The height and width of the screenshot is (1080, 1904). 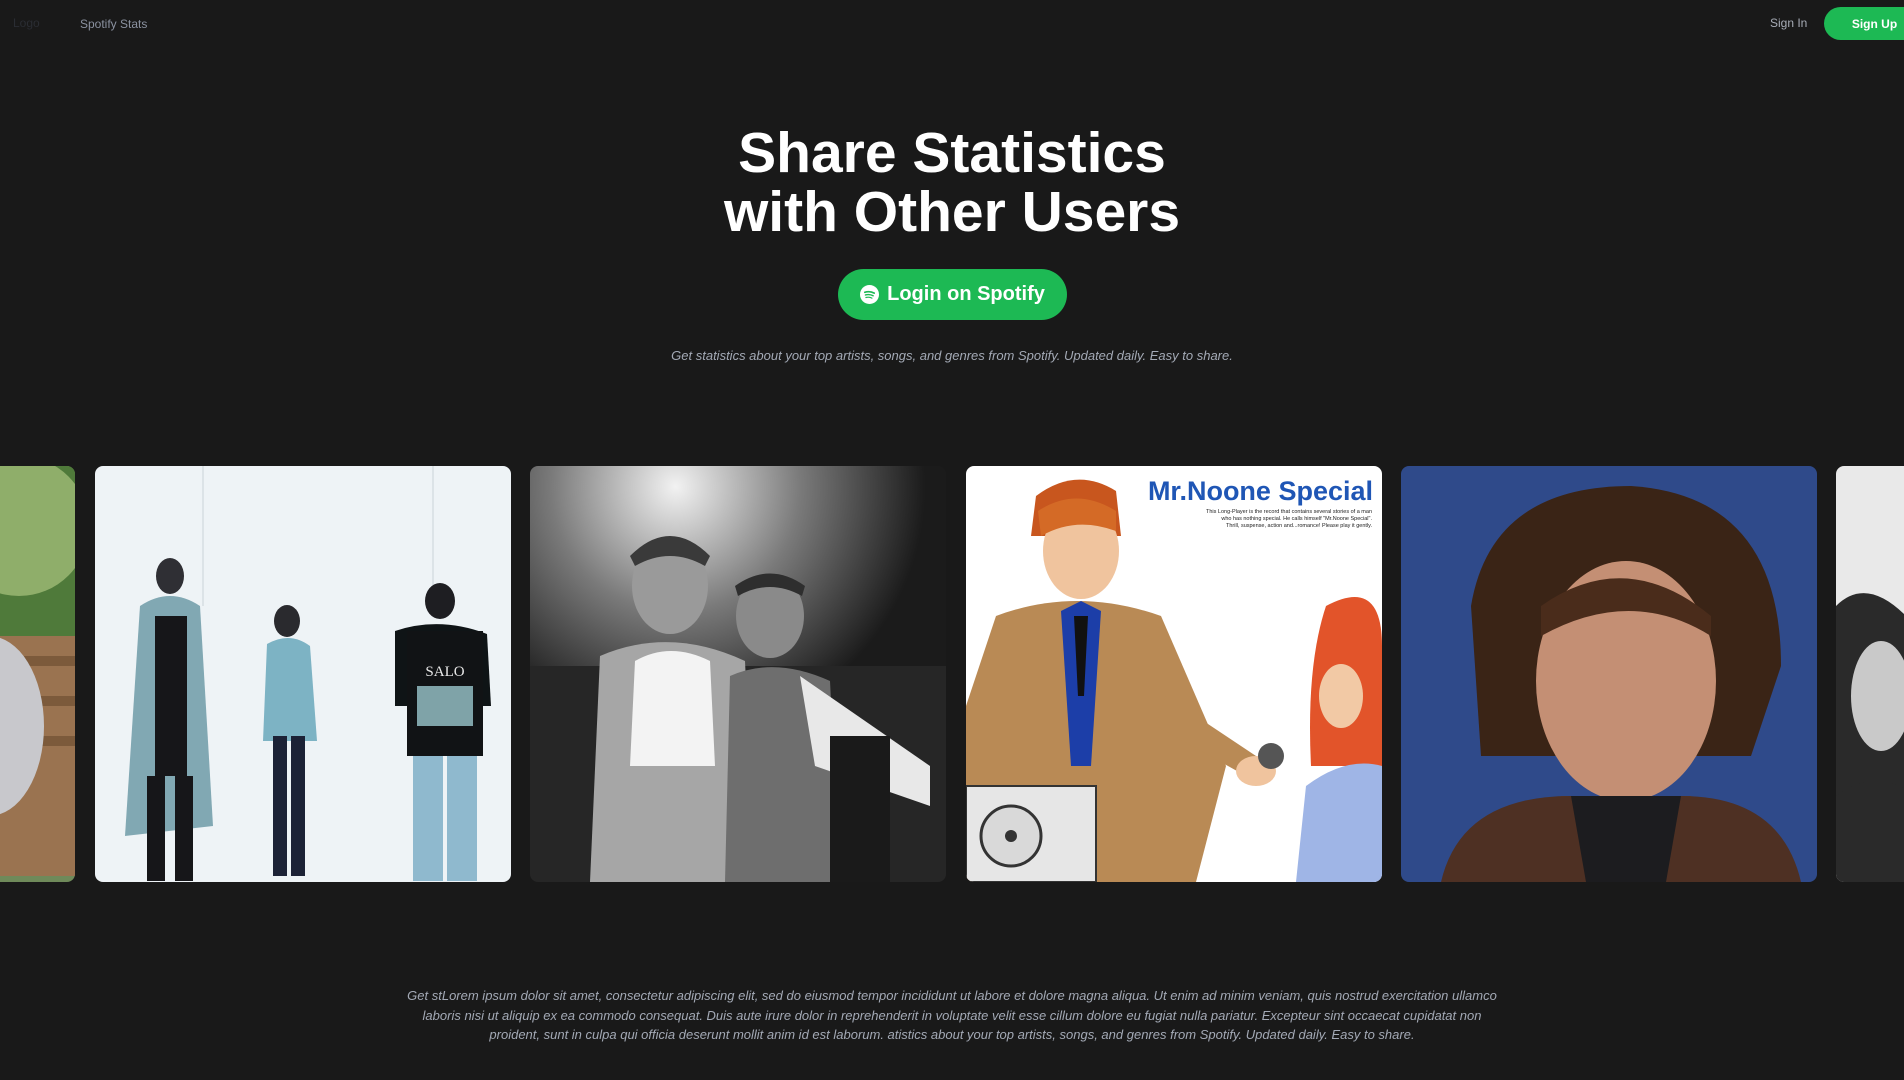 I want to click on sign-in-link: Sign In, so click(x=1788, y=23).